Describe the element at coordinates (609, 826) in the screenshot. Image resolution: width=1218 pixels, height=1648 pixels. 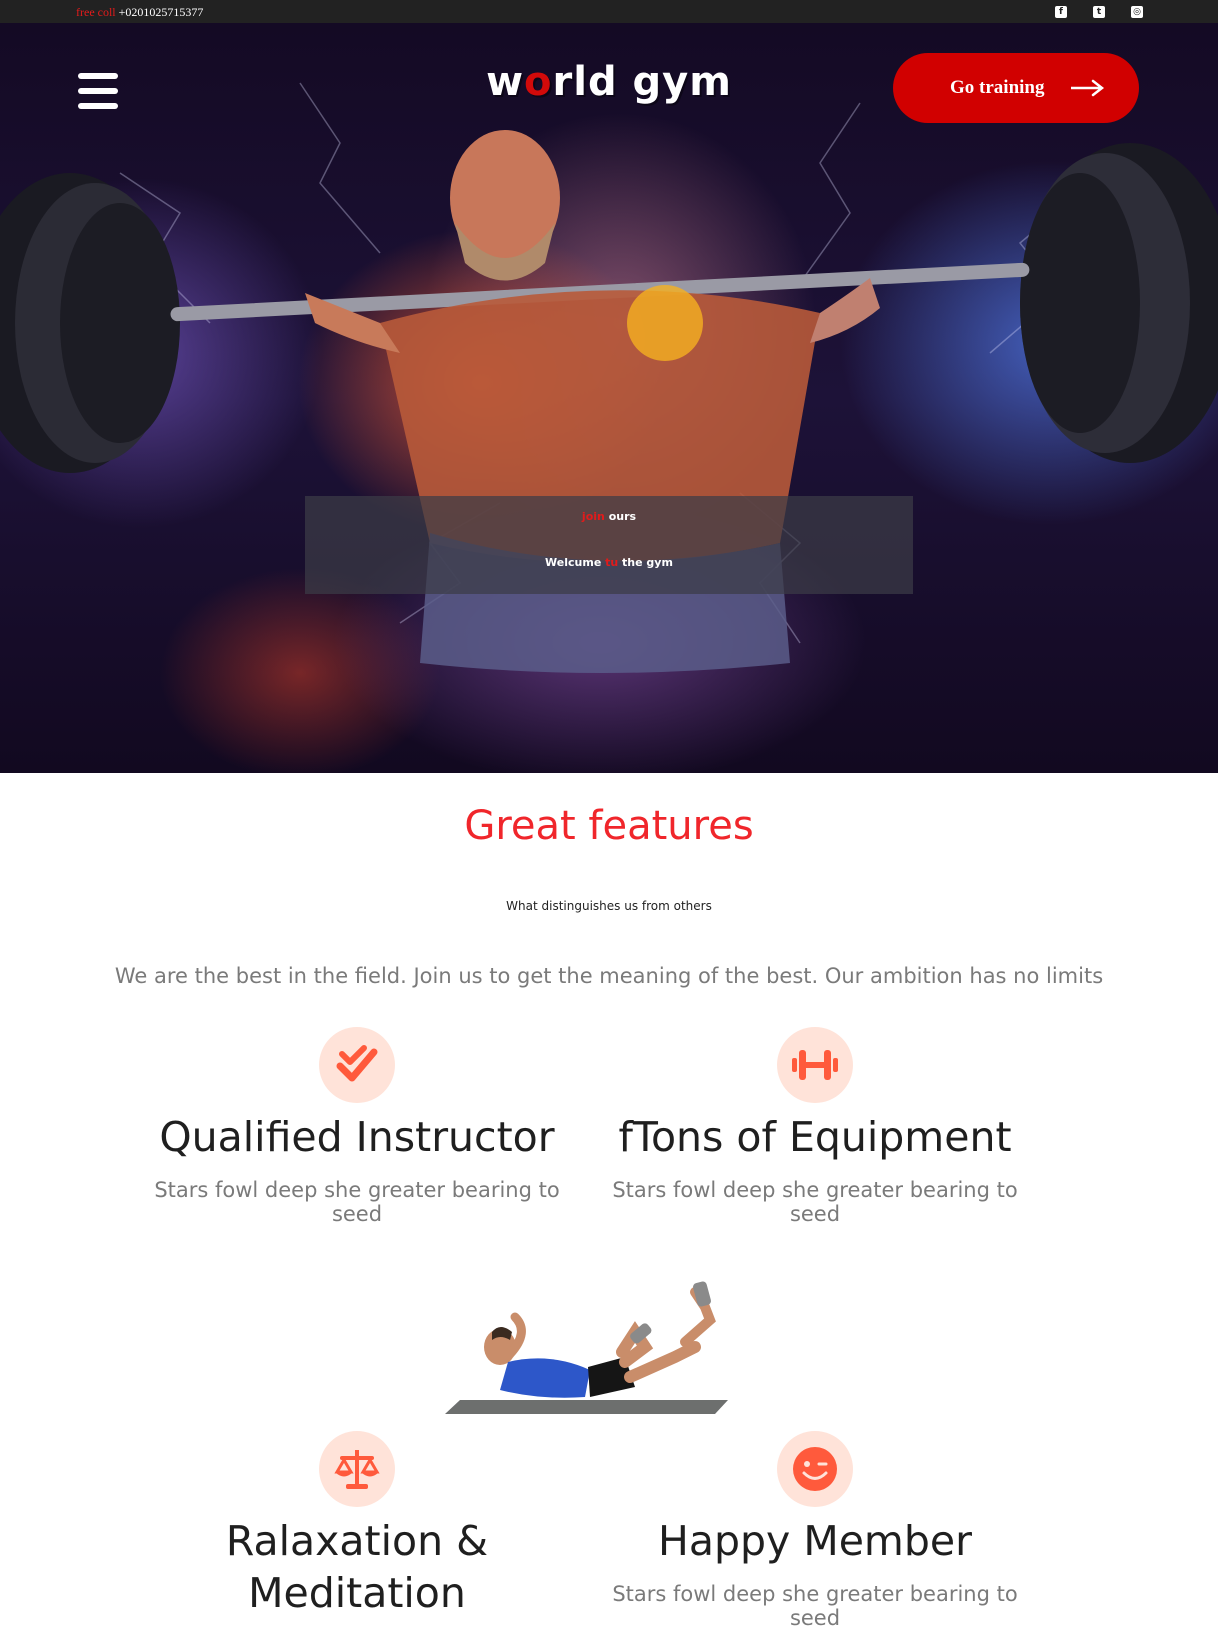
I see `features-title: Great features` at that location.